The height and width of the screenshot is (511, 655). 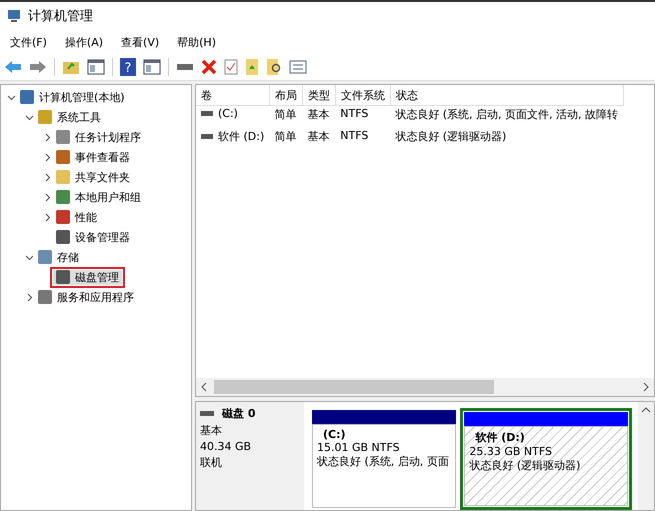 I want to click on partition-block: 软件 (D:) 25.33 GB NTFS 状态良好 (逻辑驱动器), so click(x=546, y=459).